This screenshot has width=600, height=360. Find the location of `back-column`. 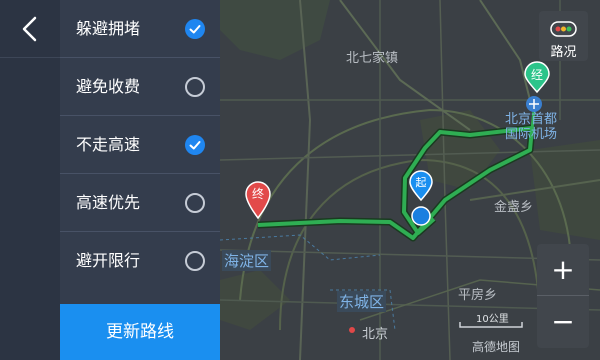

back-column is located at coordinates (30, 180).